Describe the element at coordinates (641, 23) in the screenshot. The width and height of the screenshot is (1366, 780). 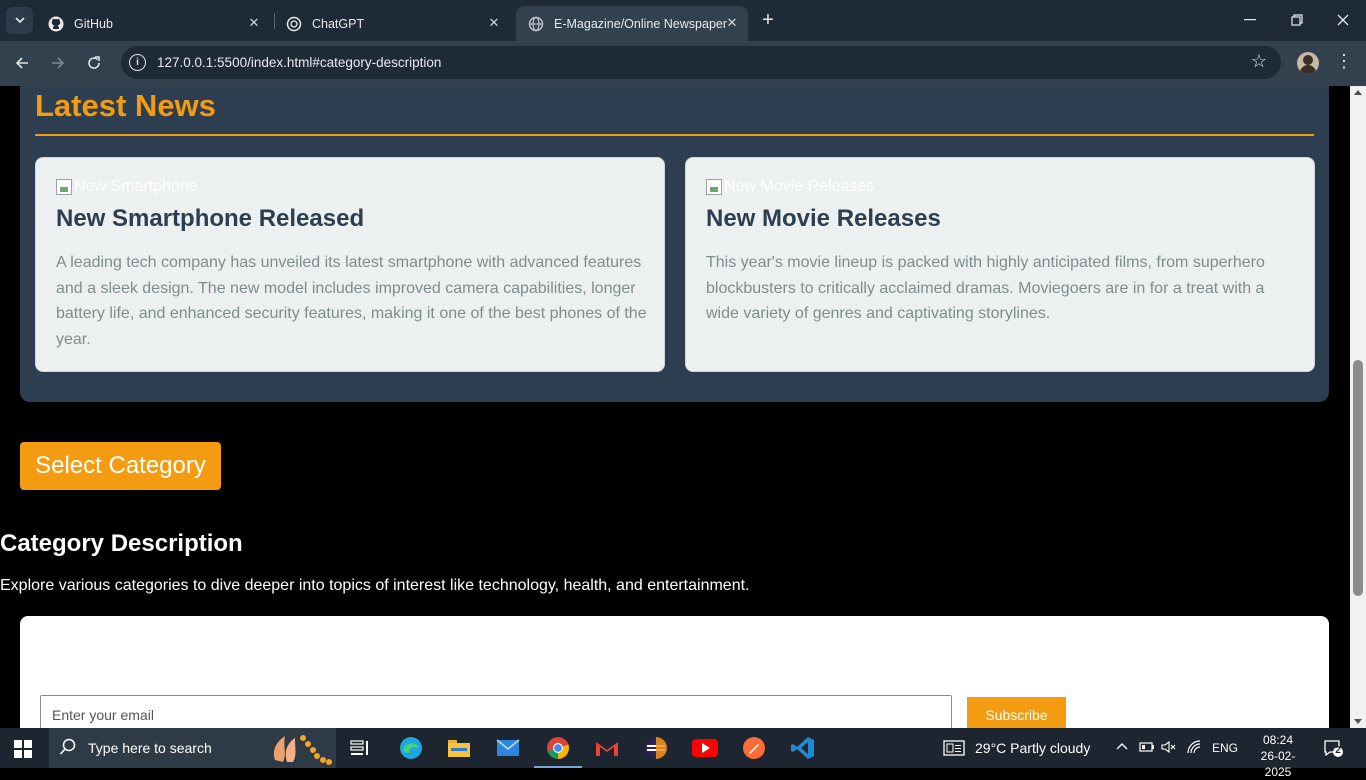
I see `tab-title: E-Magazine/Online Newspaper` at that location.